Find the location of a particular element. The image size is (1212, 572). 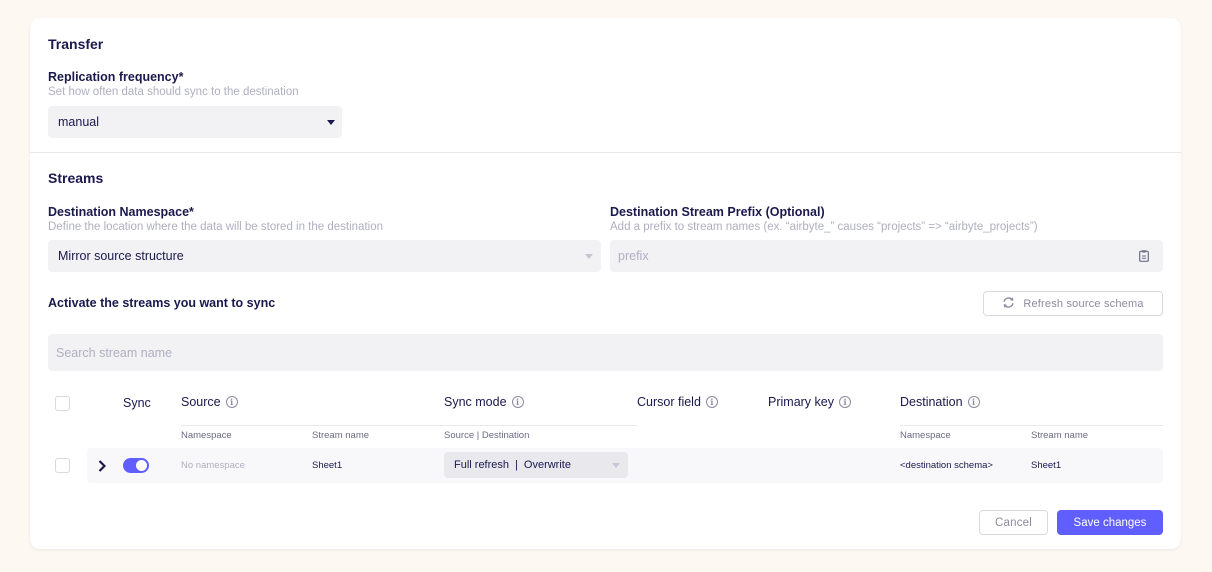

header-sync-label: Sync is located at coordinates (137, 403).